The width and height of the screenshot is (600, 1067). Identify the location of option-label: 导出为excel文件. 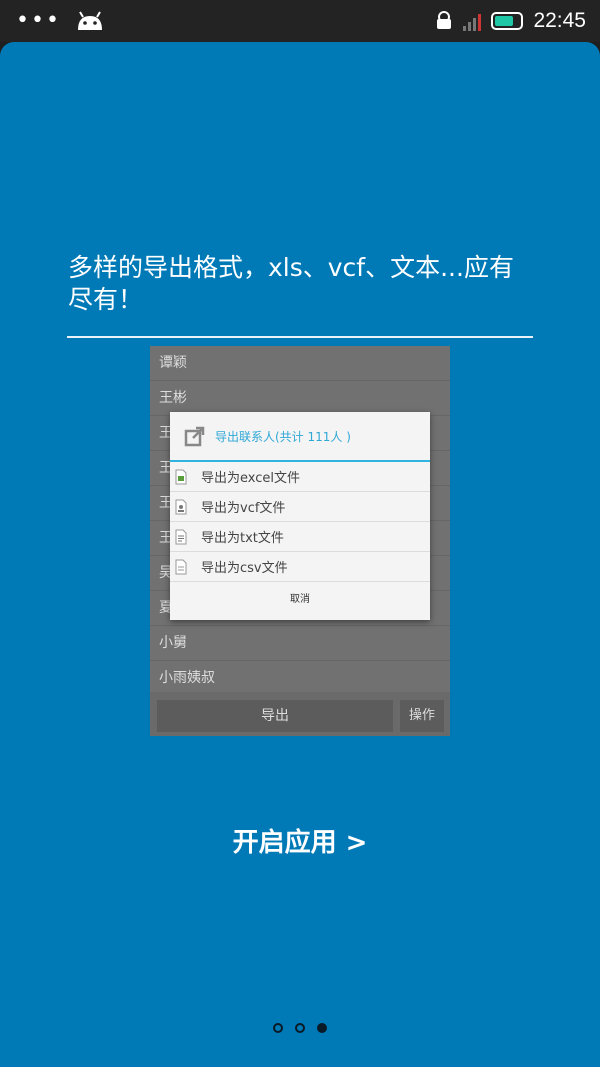
(250, 478).